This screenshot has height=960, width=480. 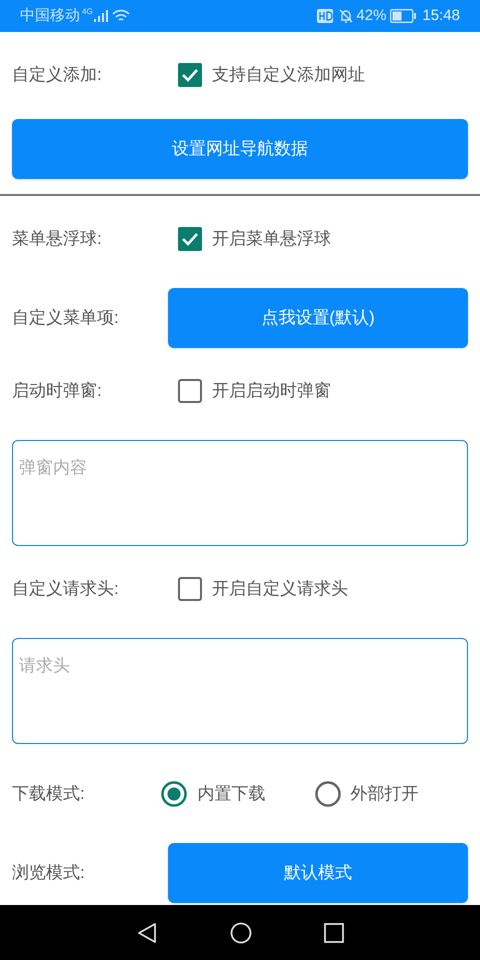 What do you see at coordinates (66, 589) in the screenshot?
I see `setting-label: 自定义请求头:` at bounding box center [66, 589].